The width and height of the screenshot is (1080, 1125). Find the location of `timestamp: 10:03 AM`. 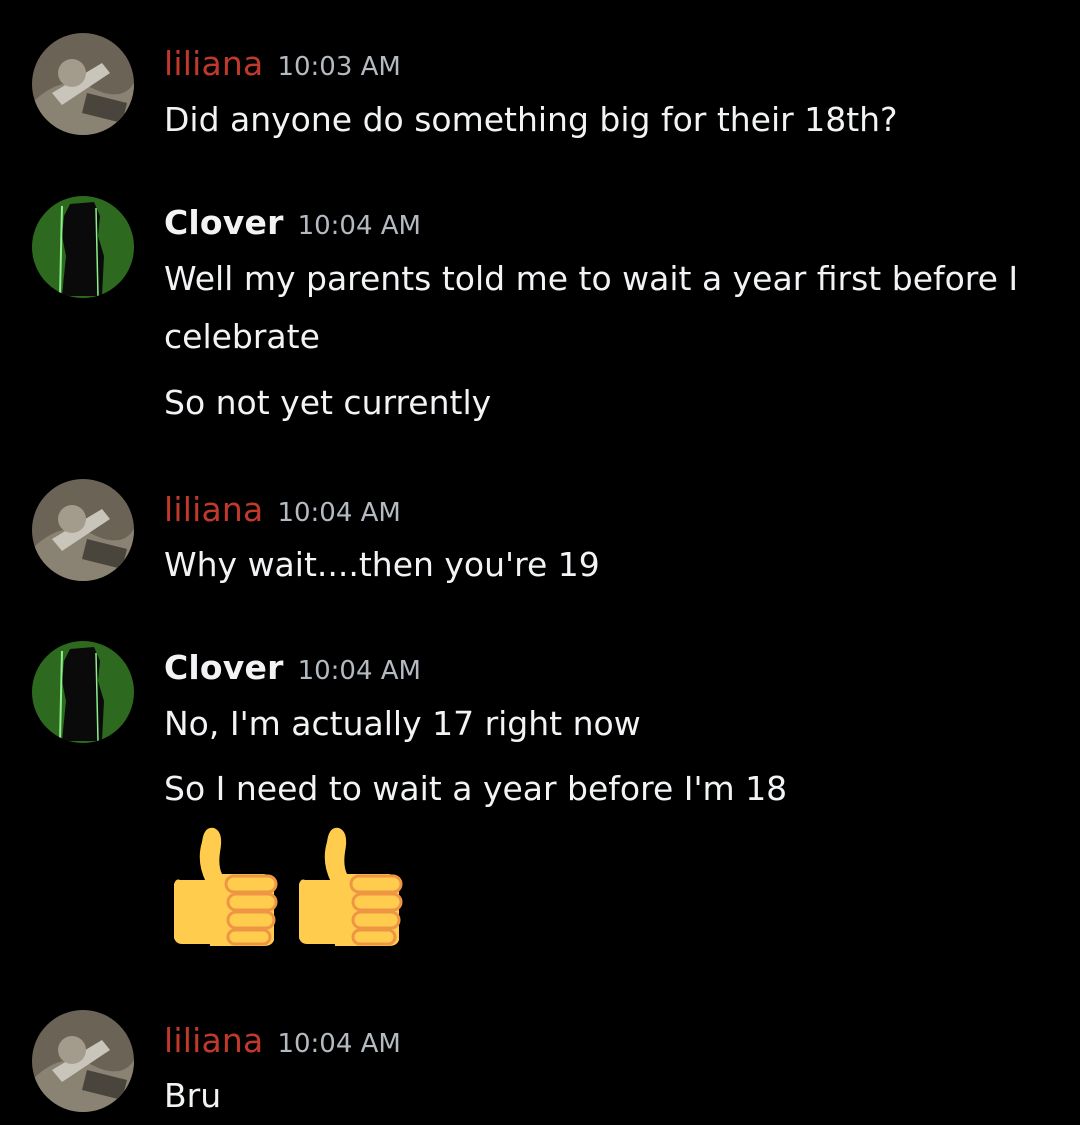

timestamp: 10:03 AM is located at coordinates (339, 67).